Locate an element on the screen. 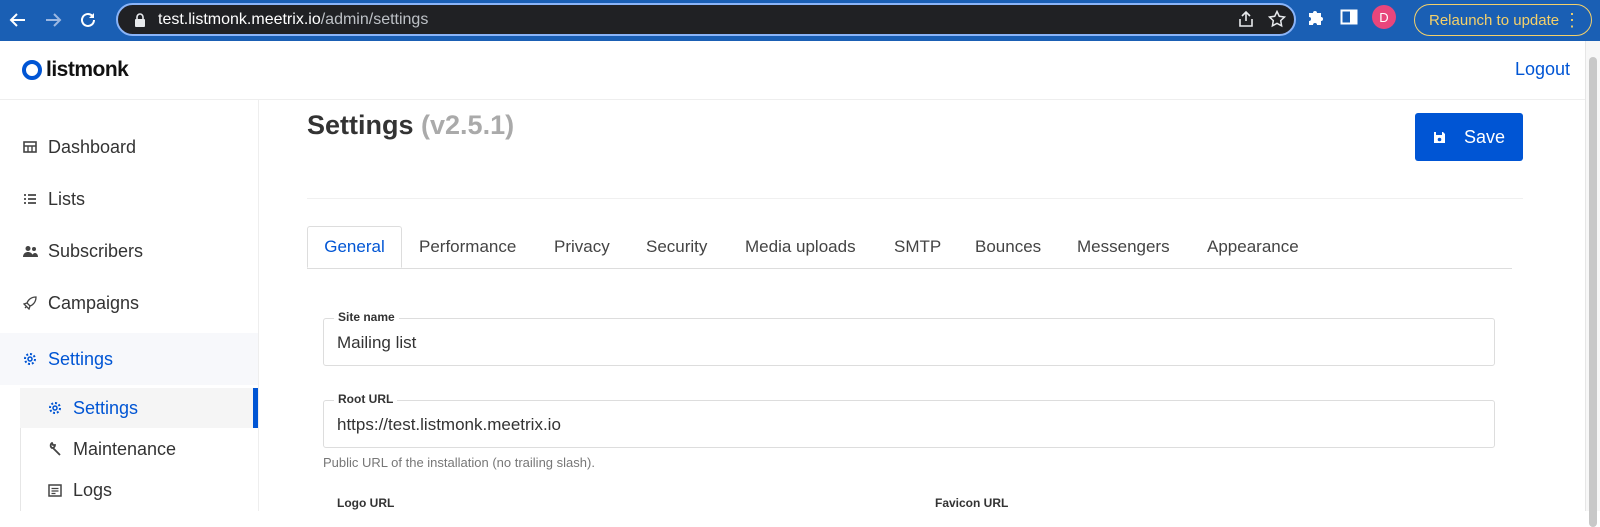  site-name-field: Site name Mailing list is located at coordinates (909, 338).